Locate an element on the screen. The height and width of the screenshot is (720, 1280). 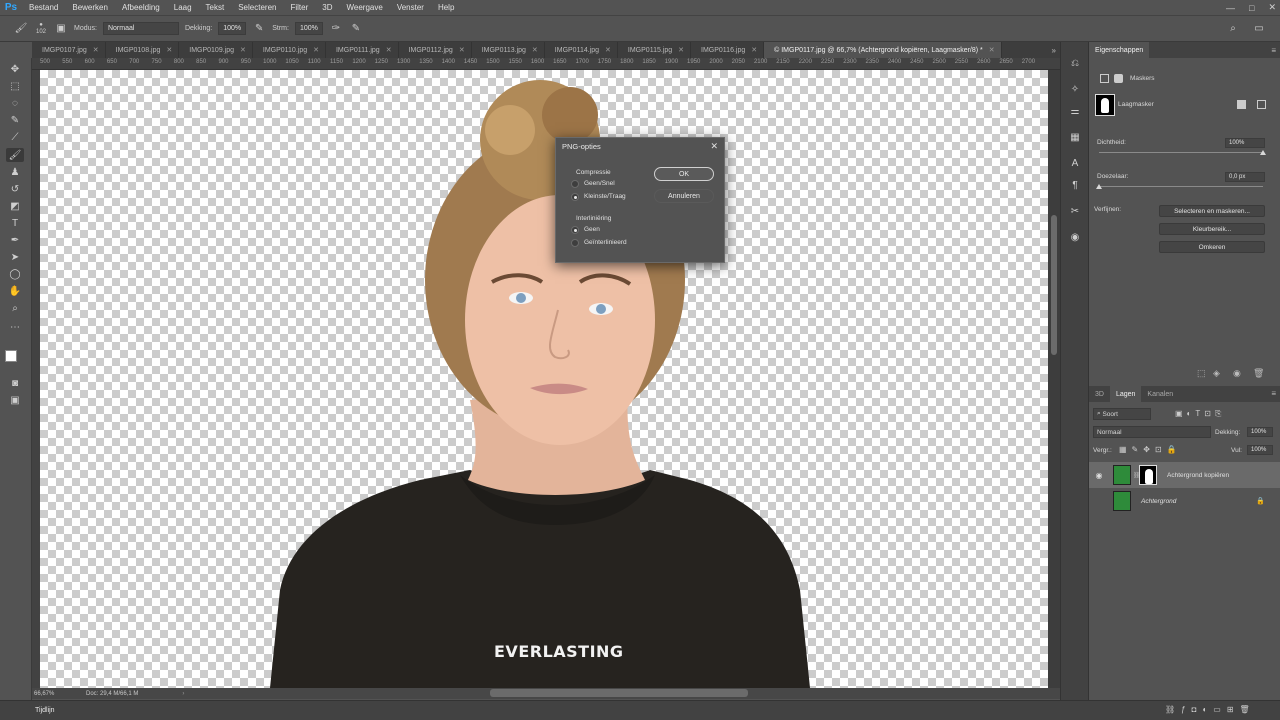
tab-imgp0110: IMGP0110.jpg ✕ is located at coordinates (289, 50).